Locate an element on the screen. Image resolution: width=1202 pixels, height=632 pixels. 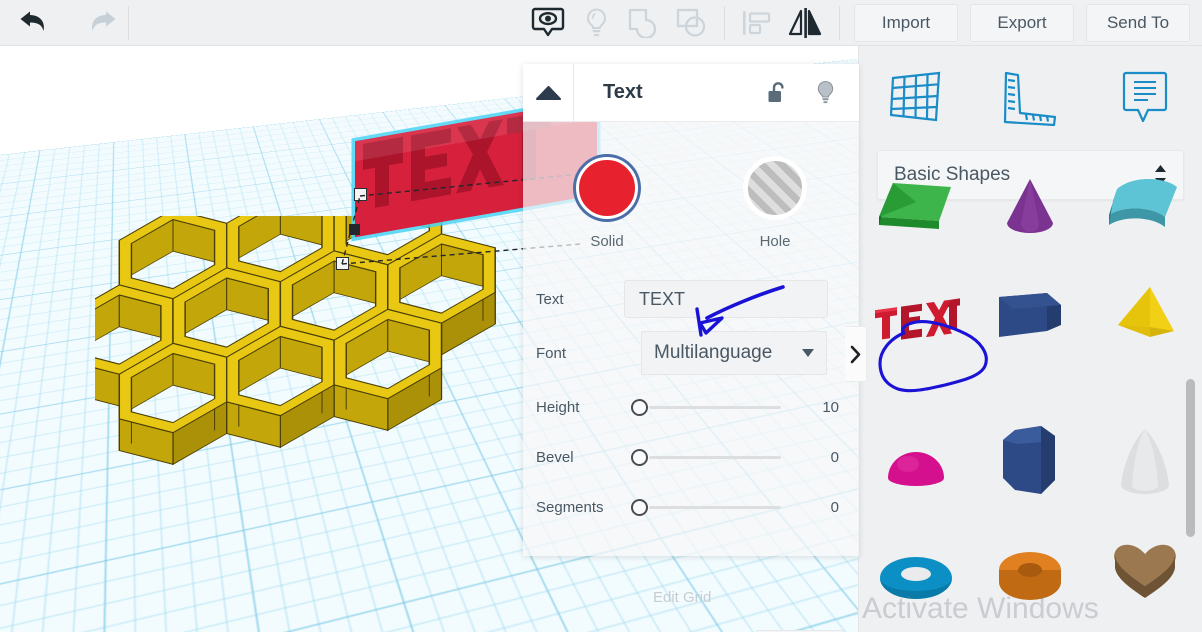
align-icon is located at coordinates (757, 22).